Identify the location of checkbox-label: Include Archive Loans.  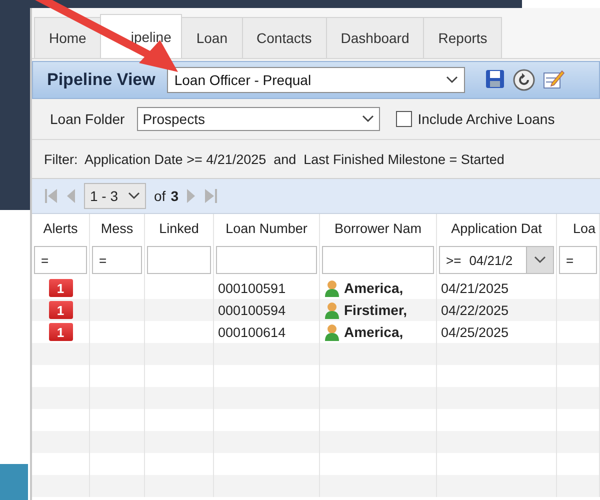
(486, 119).